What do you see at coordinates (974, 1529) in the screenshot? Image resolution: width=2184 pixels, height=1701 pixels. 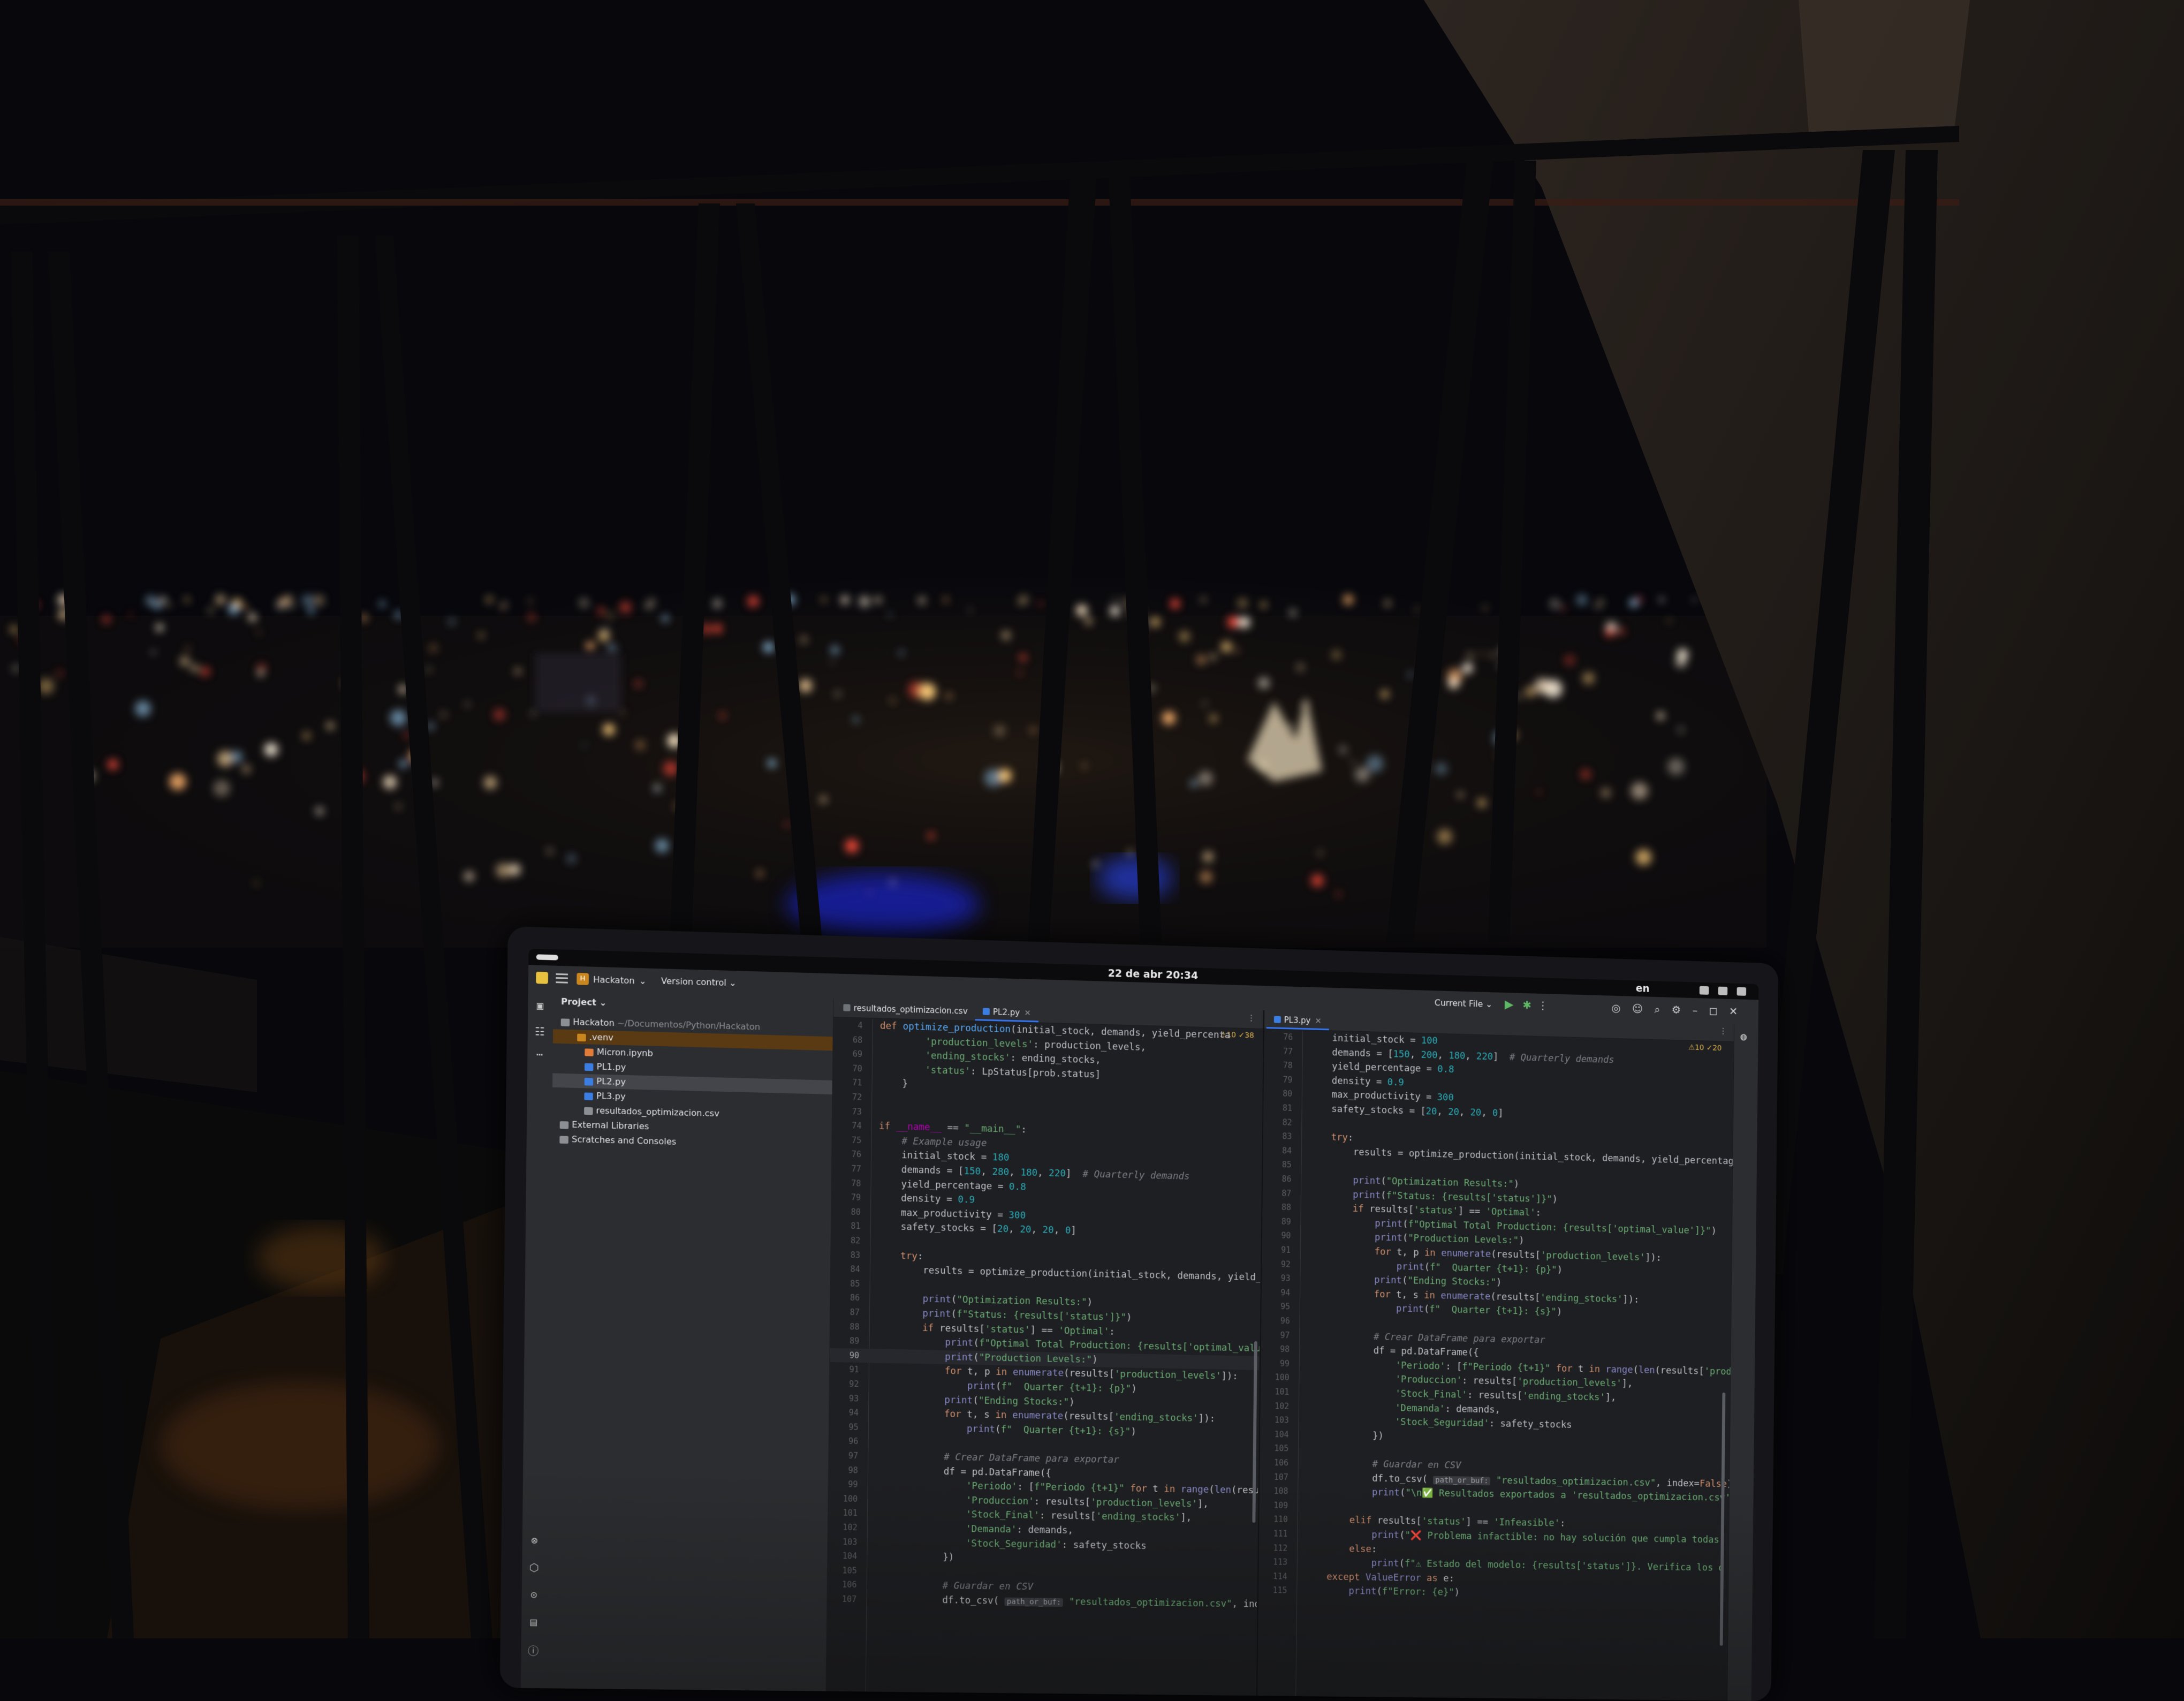 I see `code-text: 'Demanda': demands,` at bounding box center [974, 1529].